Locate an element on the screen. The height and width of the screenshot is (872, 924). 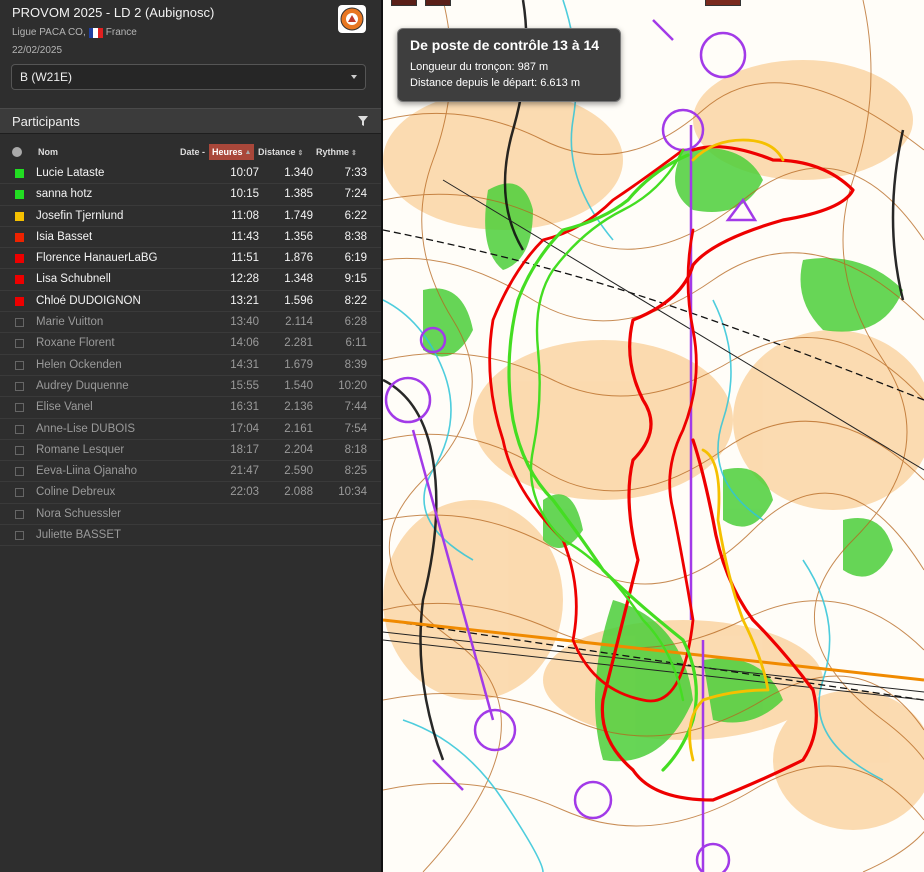
category-select: B (W21E) is located at coordinates (188, 77).